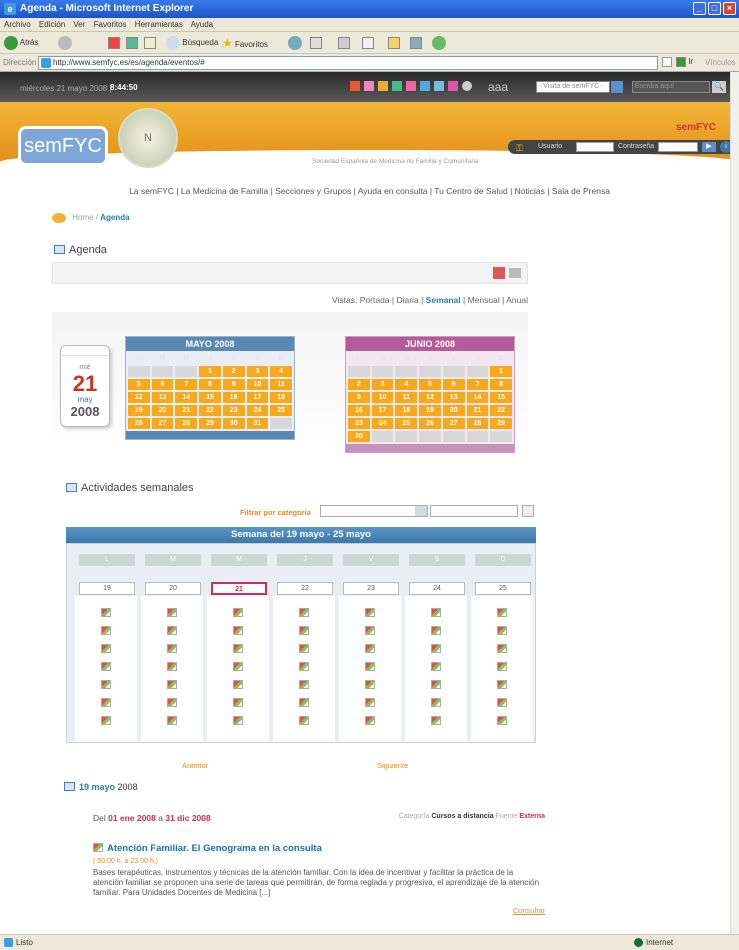  Describe the element at coordinates (139, 410) in the screenshot. I see `may-day: 19` at that location.